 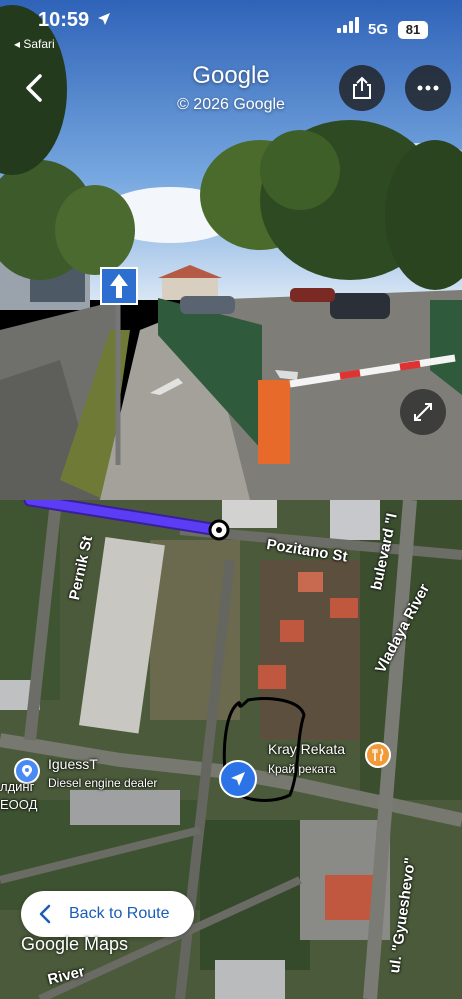 What do you see at coordinates (75, 944) in the screenshot?
I see `google-maps-logo: Google Maps` at bounding box center [75, 944].